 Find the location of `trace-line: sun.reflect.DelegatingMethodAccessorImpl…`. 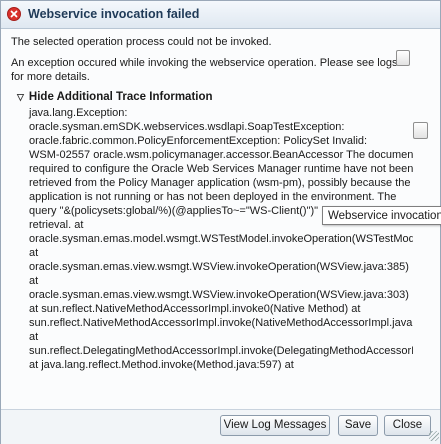

trace-line: sun.reflect.DelegatingMethodAccessorImpl… is located at coordinates (221, 351).